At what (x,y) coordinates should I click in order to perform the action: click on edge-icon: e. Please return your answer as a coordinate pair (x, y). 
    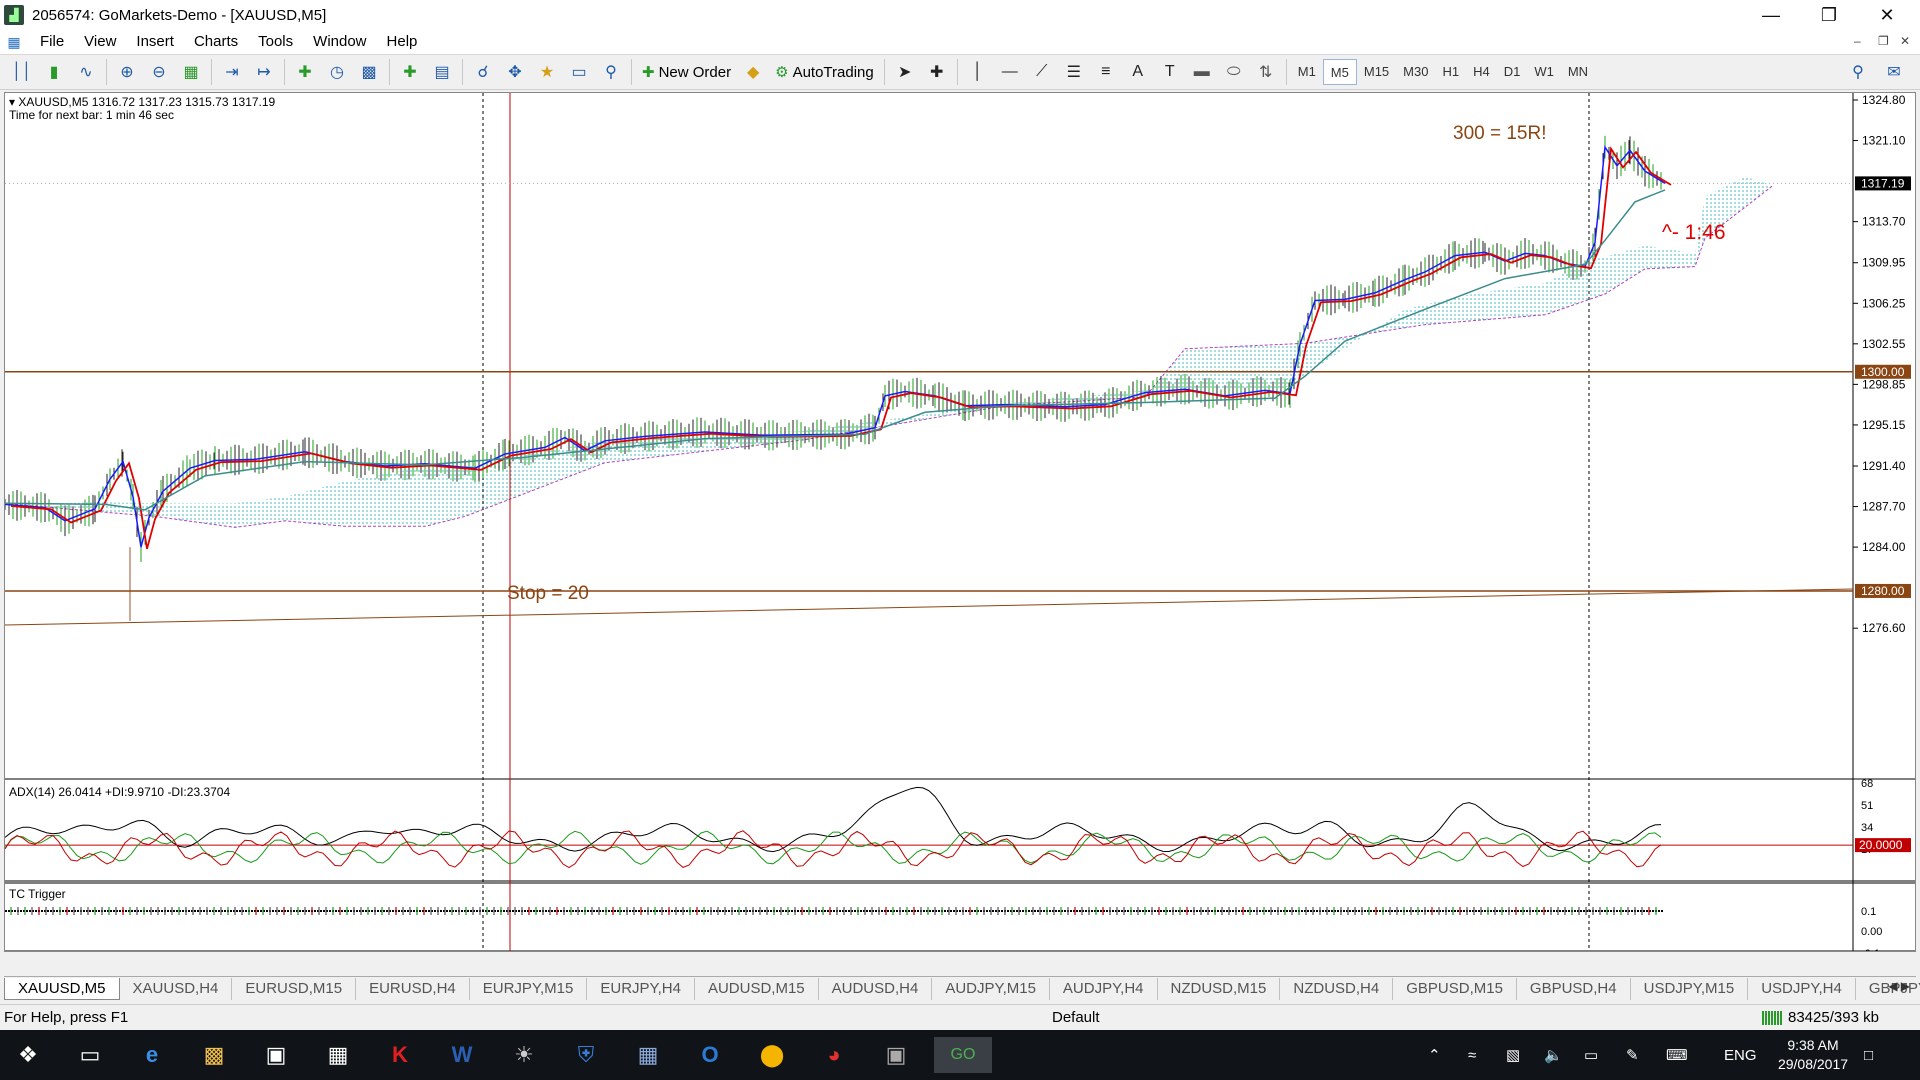
    Looking at the image, I should click on (152, 1055).